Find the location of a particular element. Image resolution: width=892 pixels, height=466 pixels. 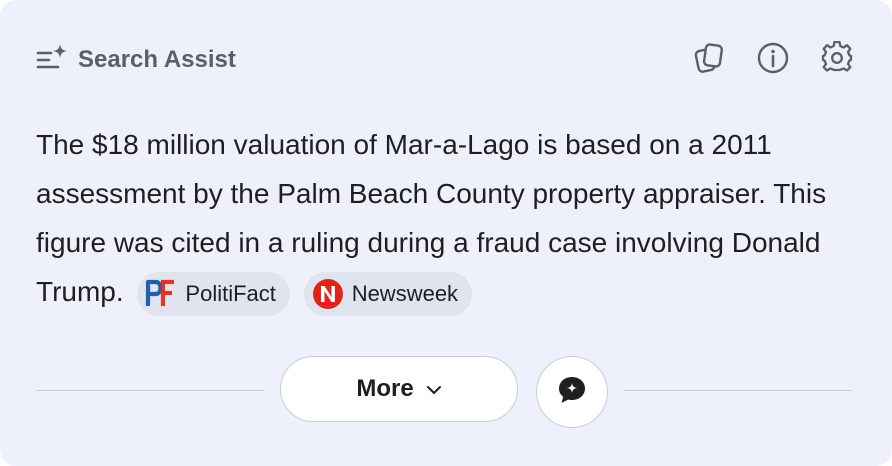

settings-button is located at coordinates (837, 60).